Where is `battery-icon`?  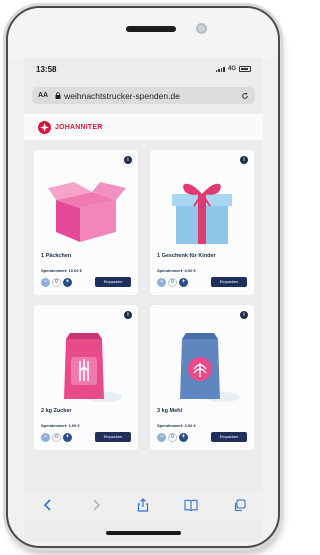
battery-icon is located at coordinates (245, 69).